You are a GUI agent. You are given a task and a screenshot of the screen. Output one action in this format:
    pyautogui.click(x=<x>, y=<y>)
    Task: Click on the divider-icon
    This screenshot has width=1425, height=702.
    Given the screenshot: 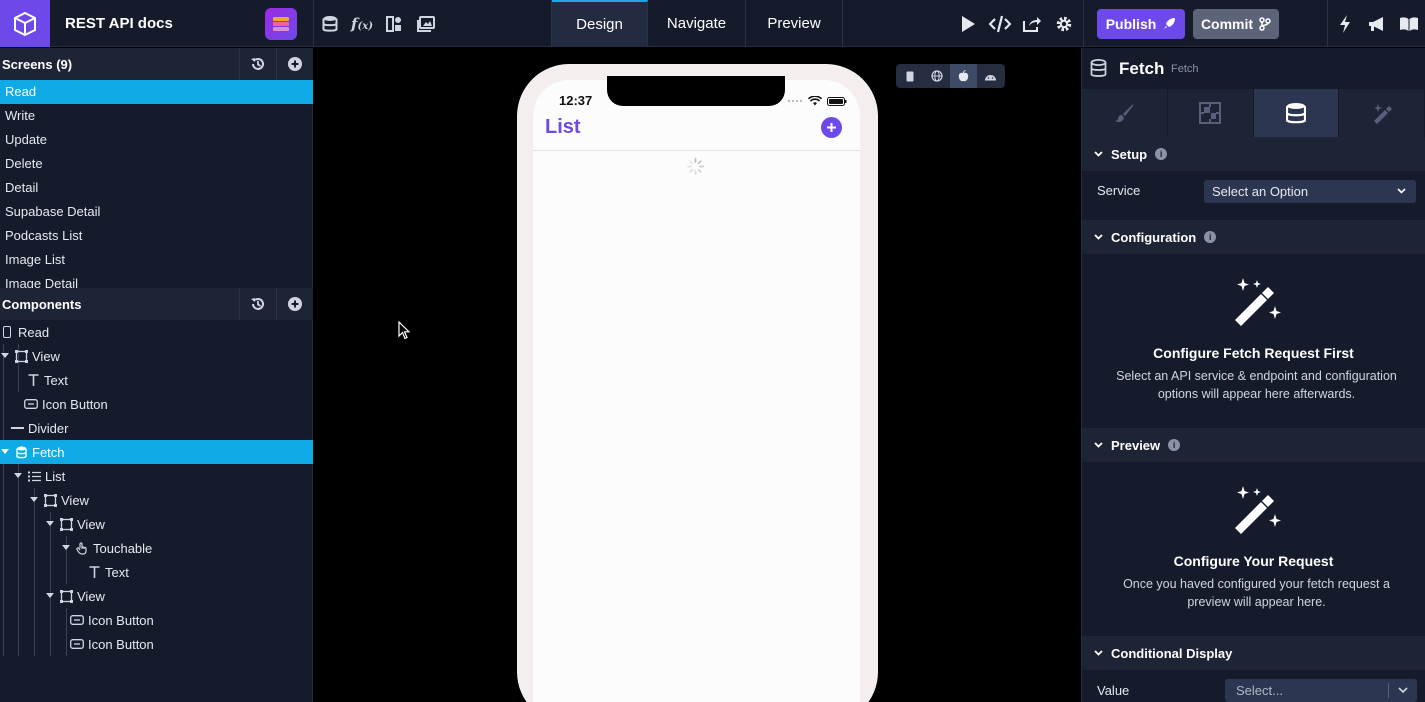 What is the action you would take?
    pyautogui.click(x=17, y=428)
    